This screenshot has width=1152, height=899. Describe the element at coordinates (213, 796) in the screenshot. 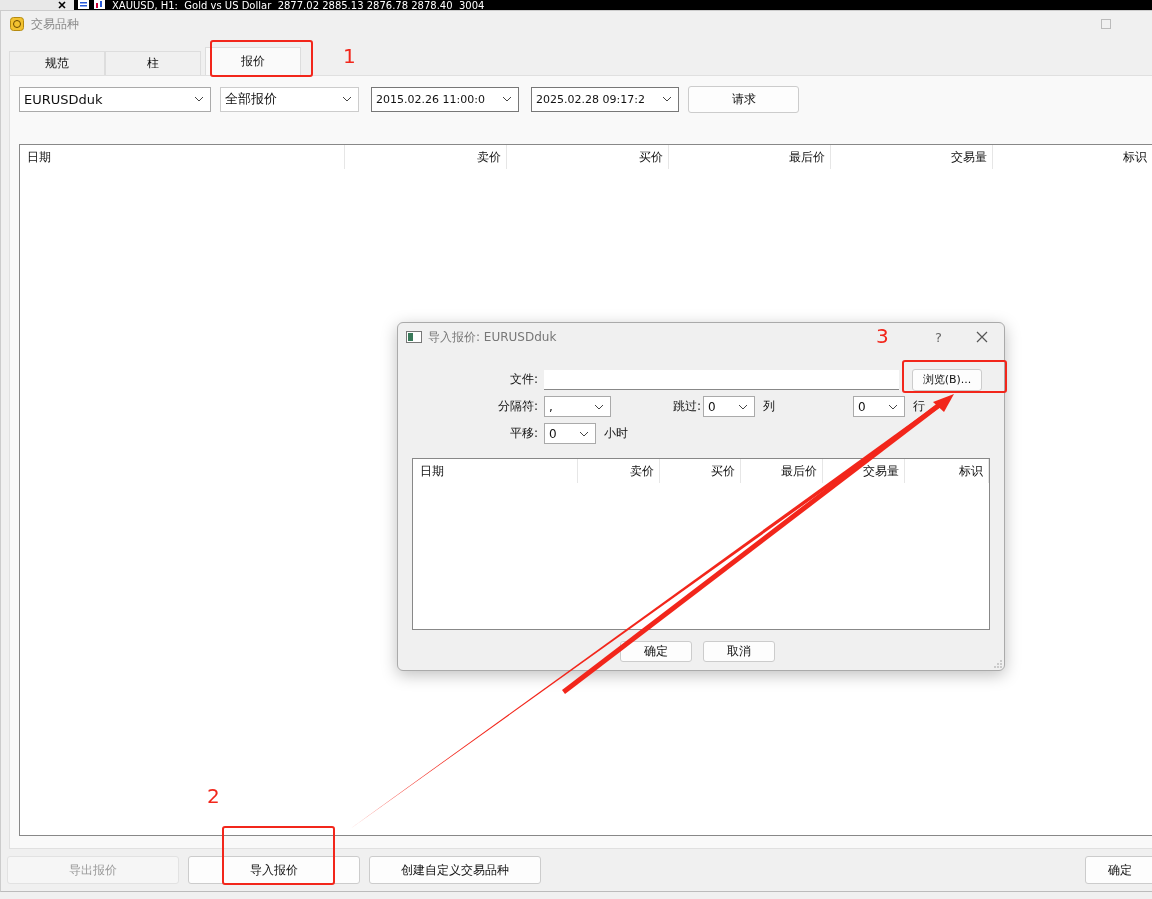

I see `step-number: 2` at that location.